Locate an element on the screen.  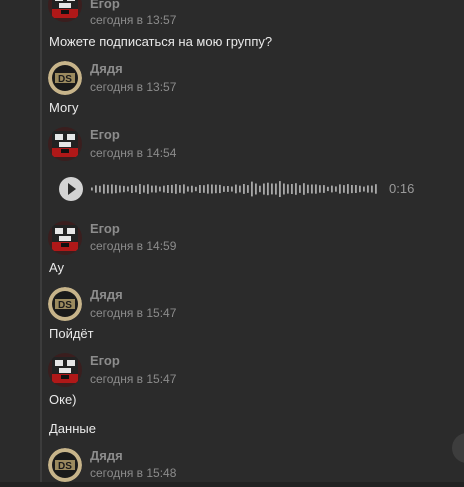
message-text: Пойдёт is located at coordinates (71, 333).